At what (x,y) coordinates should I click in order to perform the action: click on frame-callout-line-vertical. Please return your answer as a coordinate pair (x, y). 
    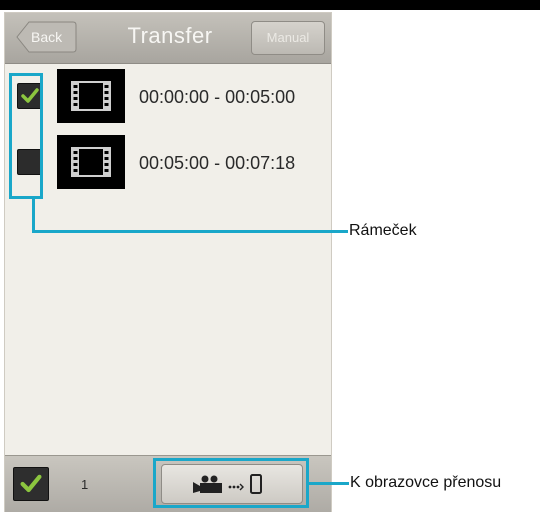
    Looking at the image, I should click on (33, 215).